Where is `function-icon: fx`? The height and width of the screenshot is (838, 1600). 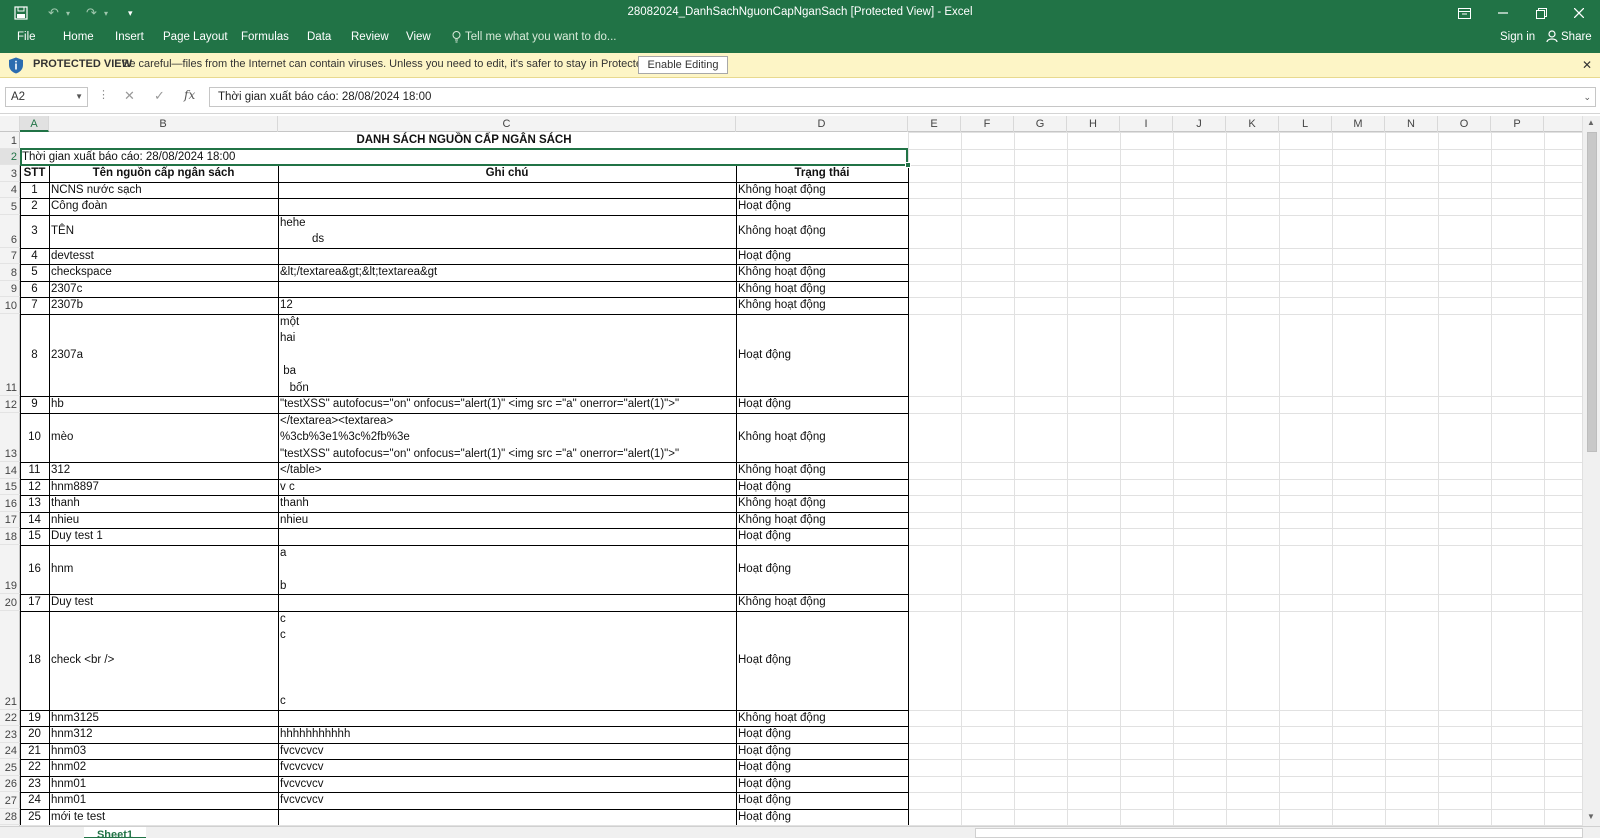
function-icon: fx is located at coordinates (189, 95).